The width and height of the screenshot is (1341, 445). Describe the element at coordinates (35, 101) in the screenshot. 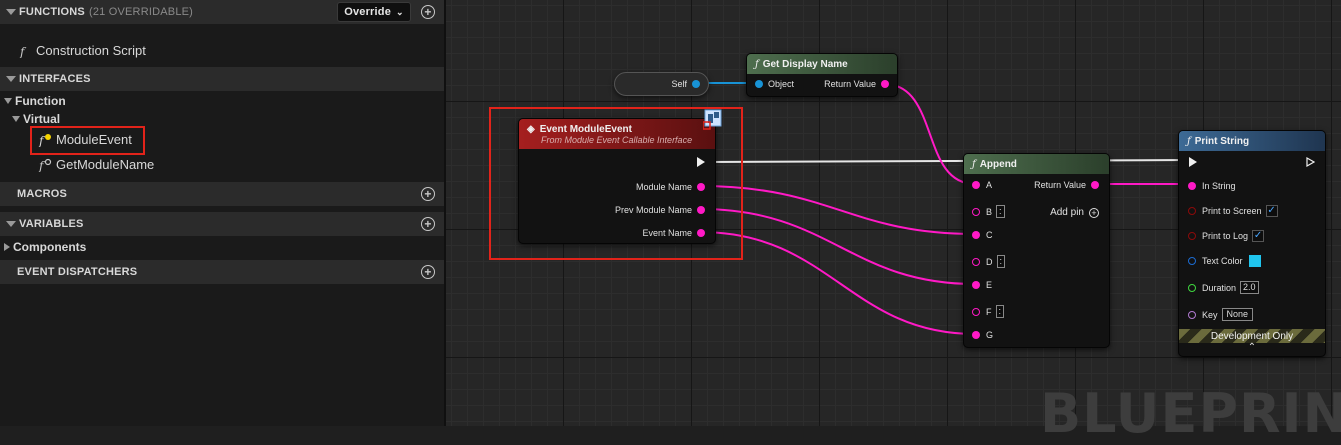

I see `interface-group-function: Function` at that location.